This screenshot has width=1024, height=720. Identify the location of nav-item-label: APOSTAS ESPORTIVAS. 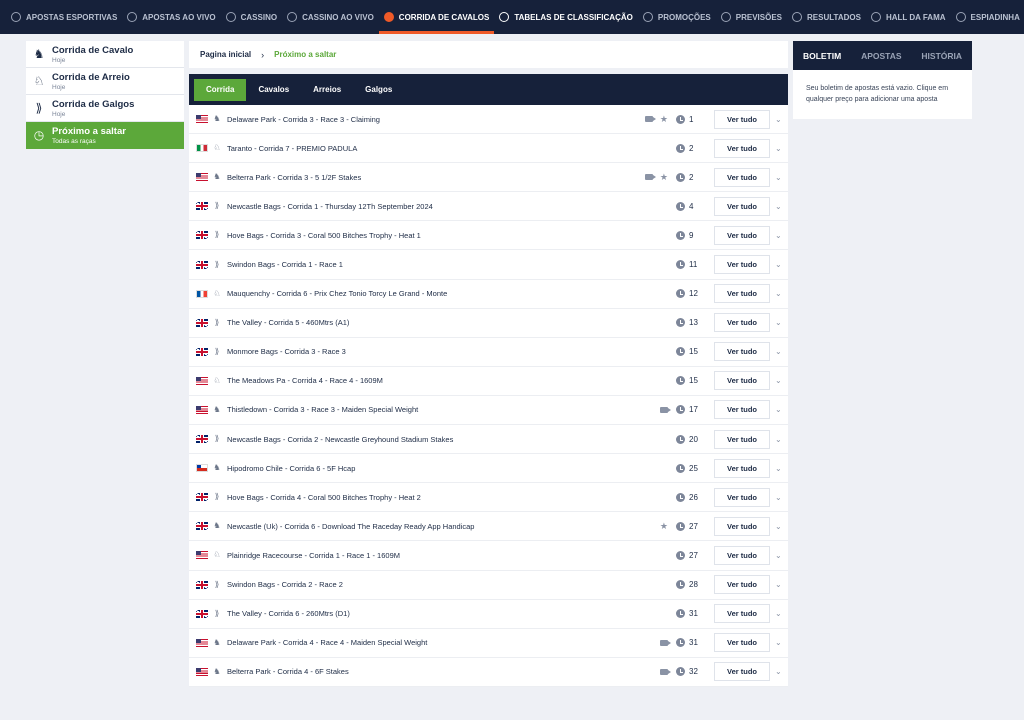
(72, 17).